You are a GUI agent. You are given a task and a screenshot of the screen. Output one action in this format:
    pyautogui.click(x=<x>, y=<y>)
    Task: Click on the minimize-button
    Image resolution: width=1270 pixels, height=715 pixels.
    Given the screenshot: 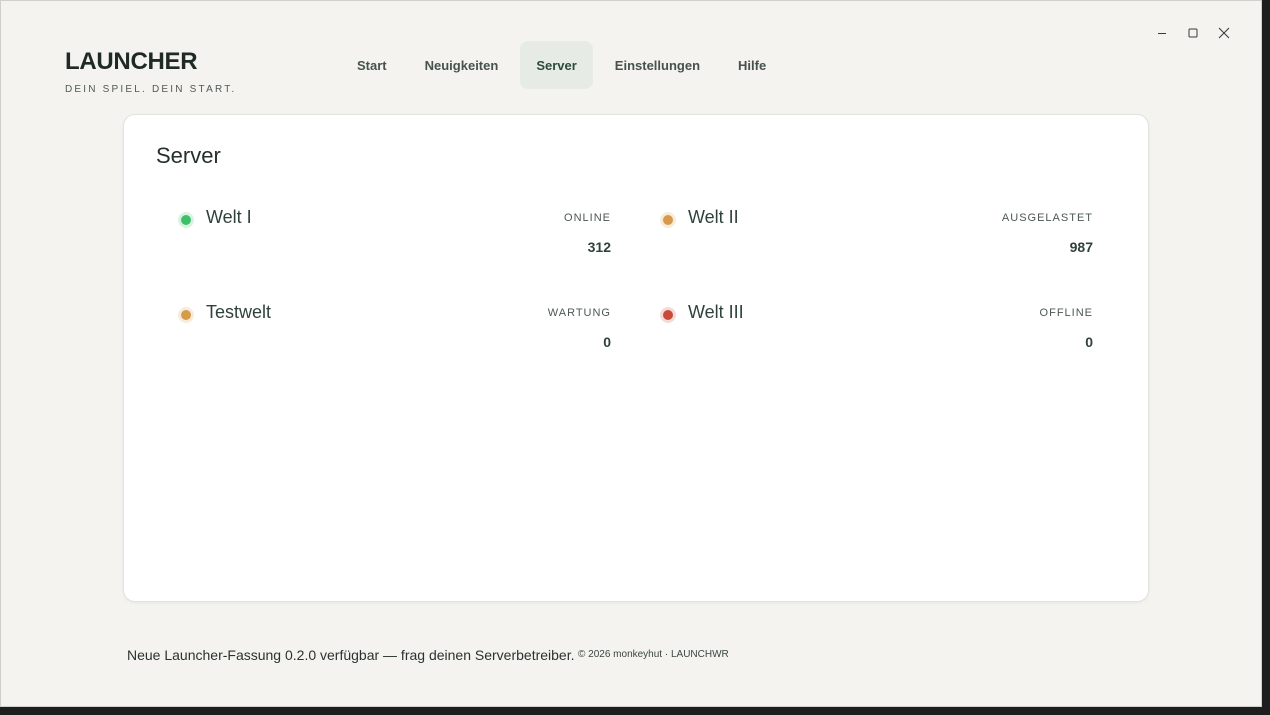 What is the action you would take?
    pyautogui.click(x=1161, y=33)
    